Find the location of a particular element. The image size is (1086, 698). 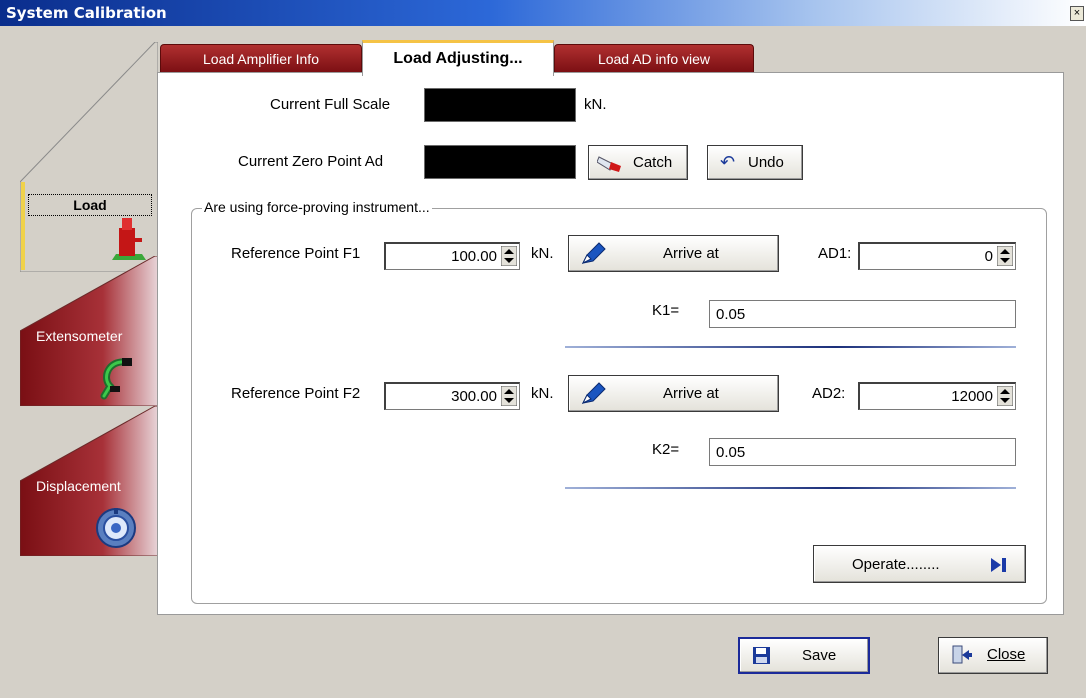

side-tab-displacement: Displacement is located at coordinates (89, 481).